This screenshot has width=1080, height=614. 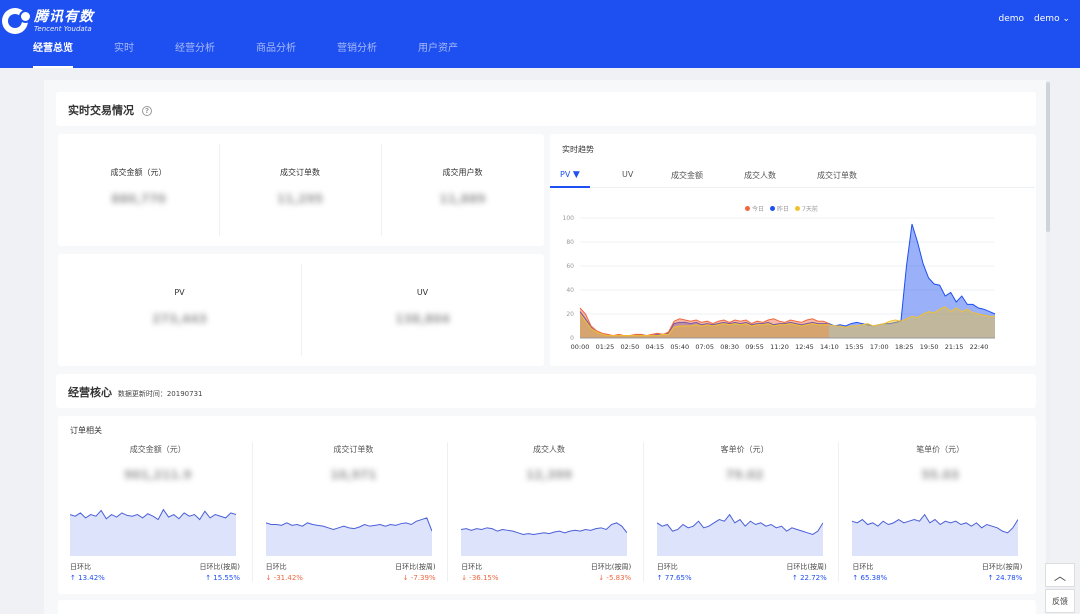 I want to click on chevron-up-icon: ︿, so click(x=1059, y=575).